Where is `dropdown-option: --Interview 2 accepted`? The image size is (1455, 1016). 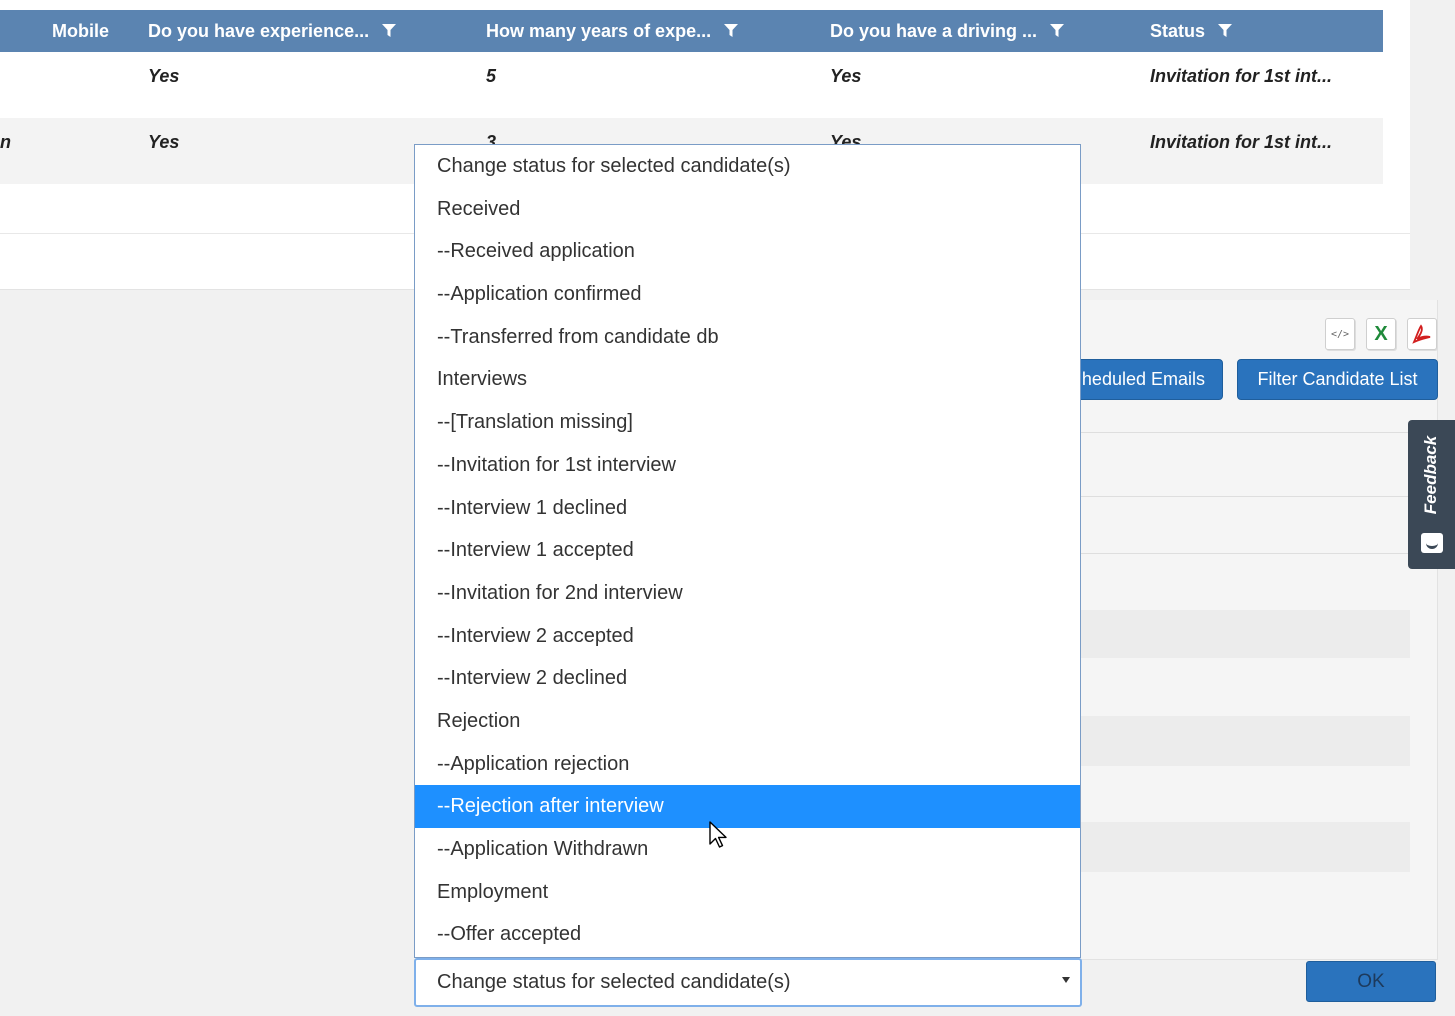 dropdown-option: --Interview 2 accepted is located at coordinates (747, 636).